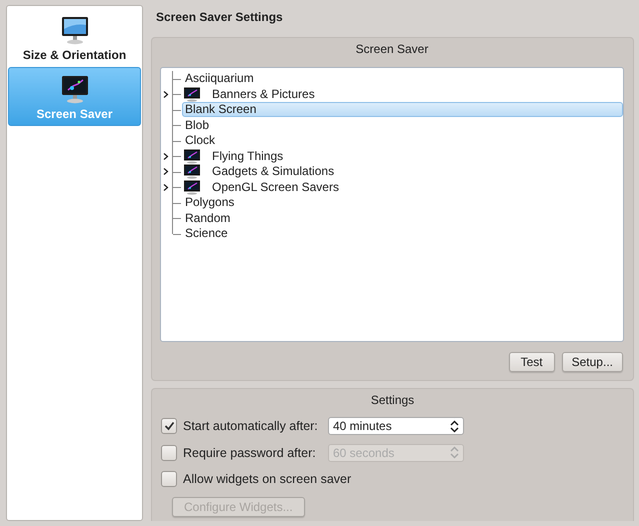 This screenshot has width=639, height=526. I want to click on group-title: Settings, so click(392, 400).